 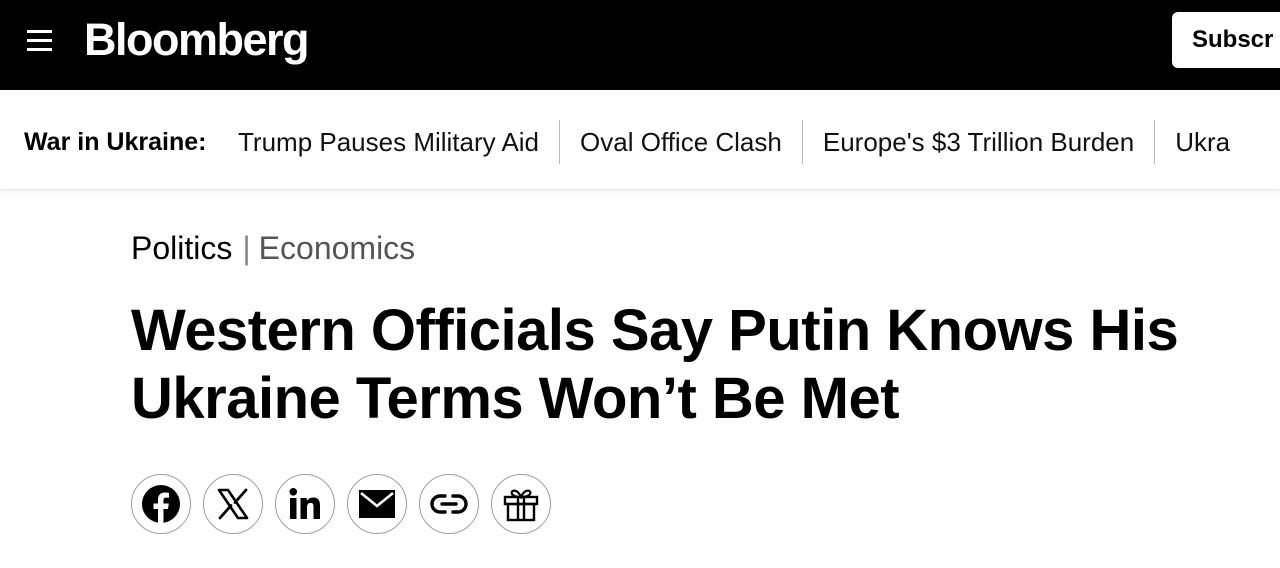 I want to click on kicker-economics: Economics, so click(x=337, y=248).